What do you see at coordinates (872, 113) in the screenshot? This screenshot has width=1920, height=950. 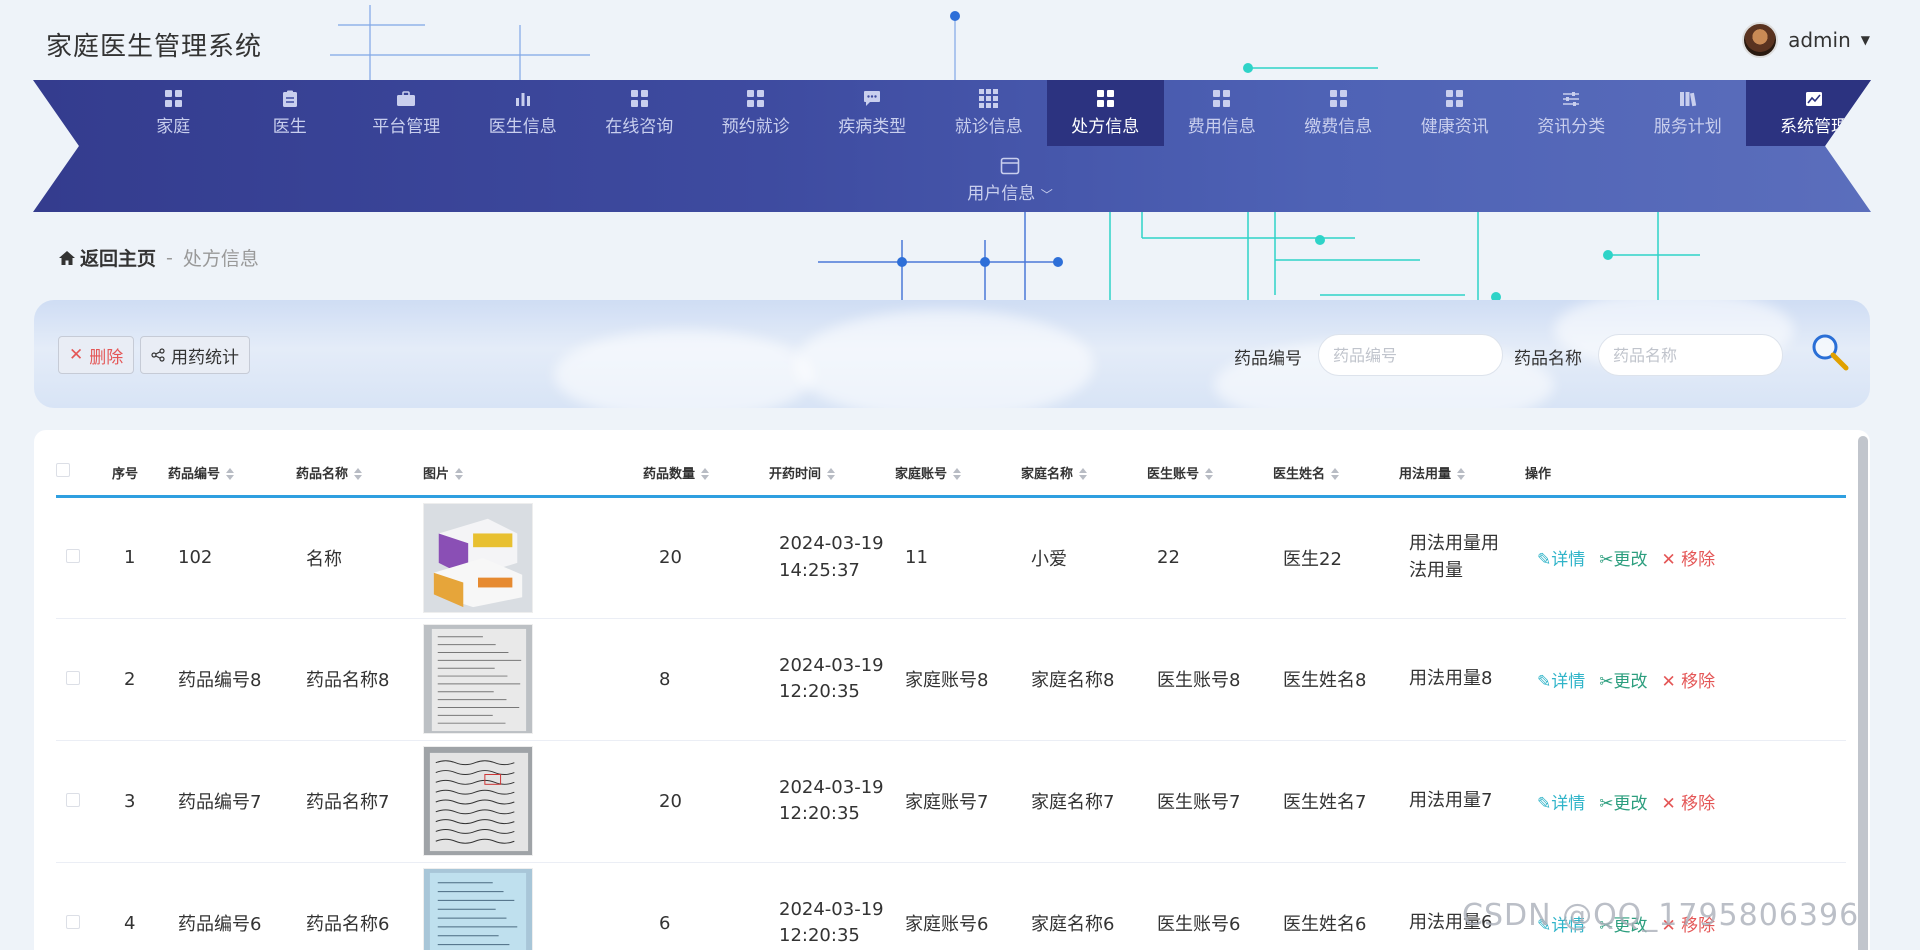 I see `nav-item-6: 疾病类型` at bounding box center [872, 113].